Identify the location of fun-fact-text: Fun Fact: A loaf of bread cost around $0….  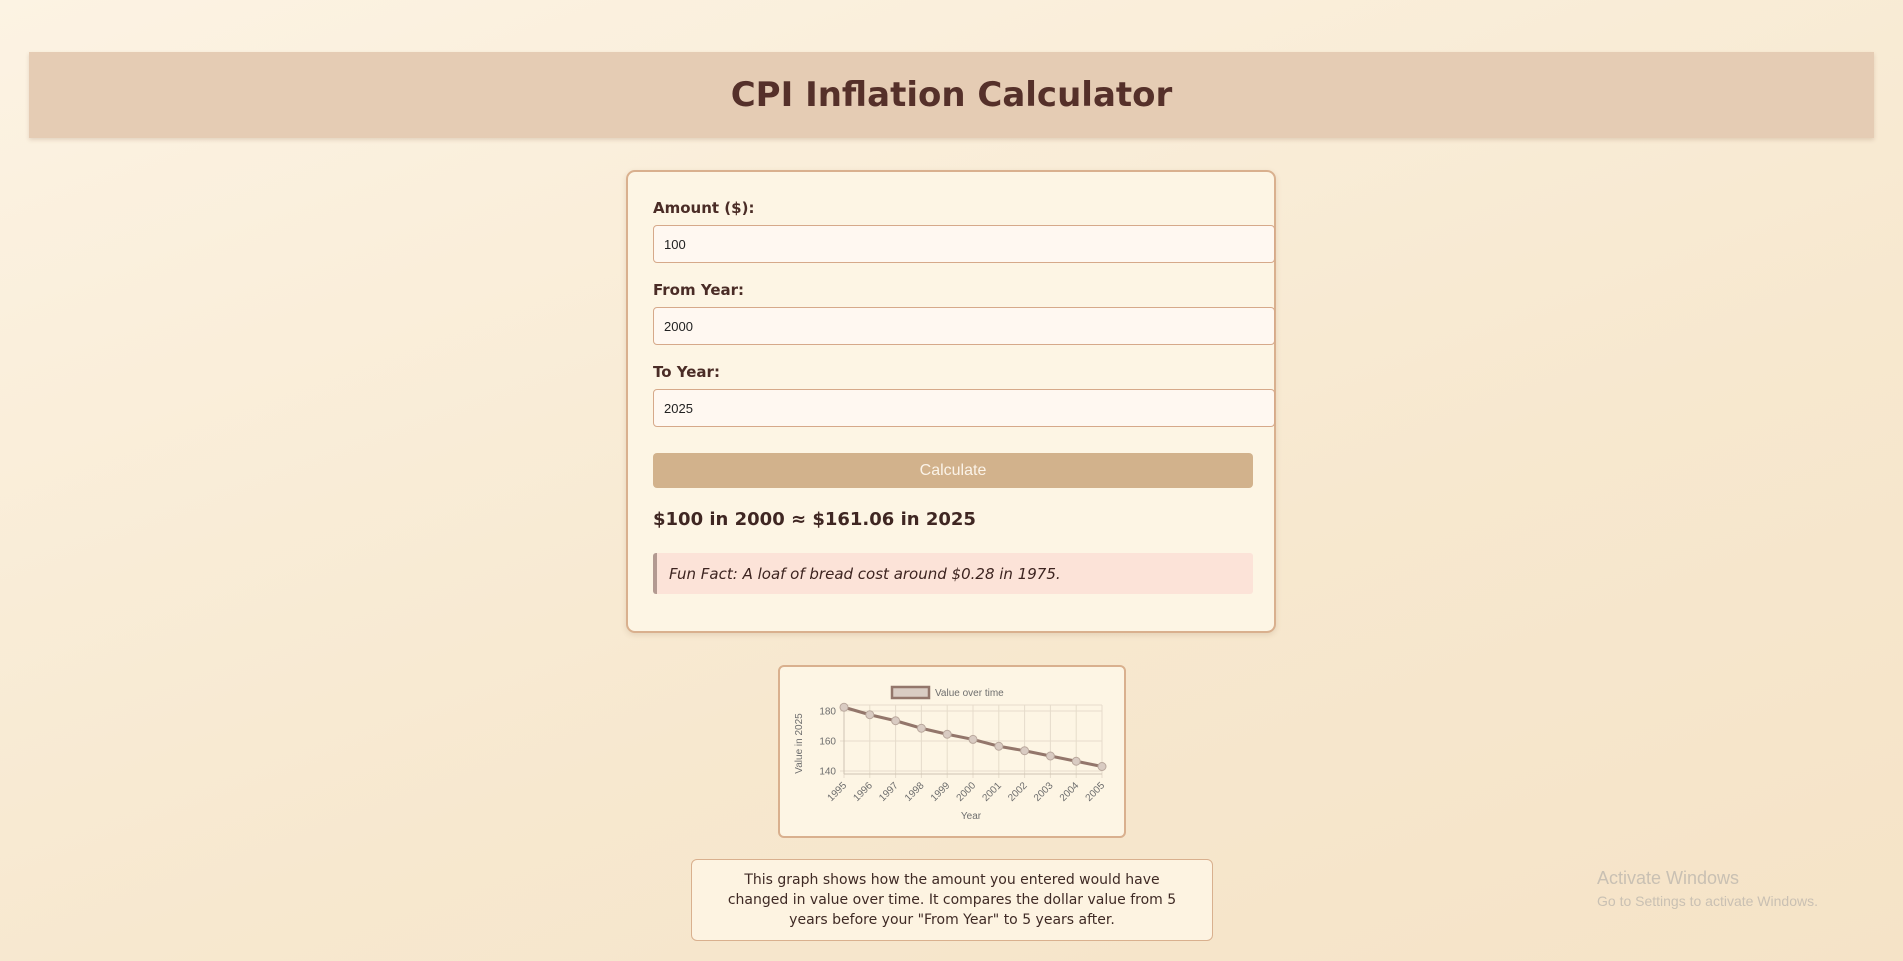
(865, 573).